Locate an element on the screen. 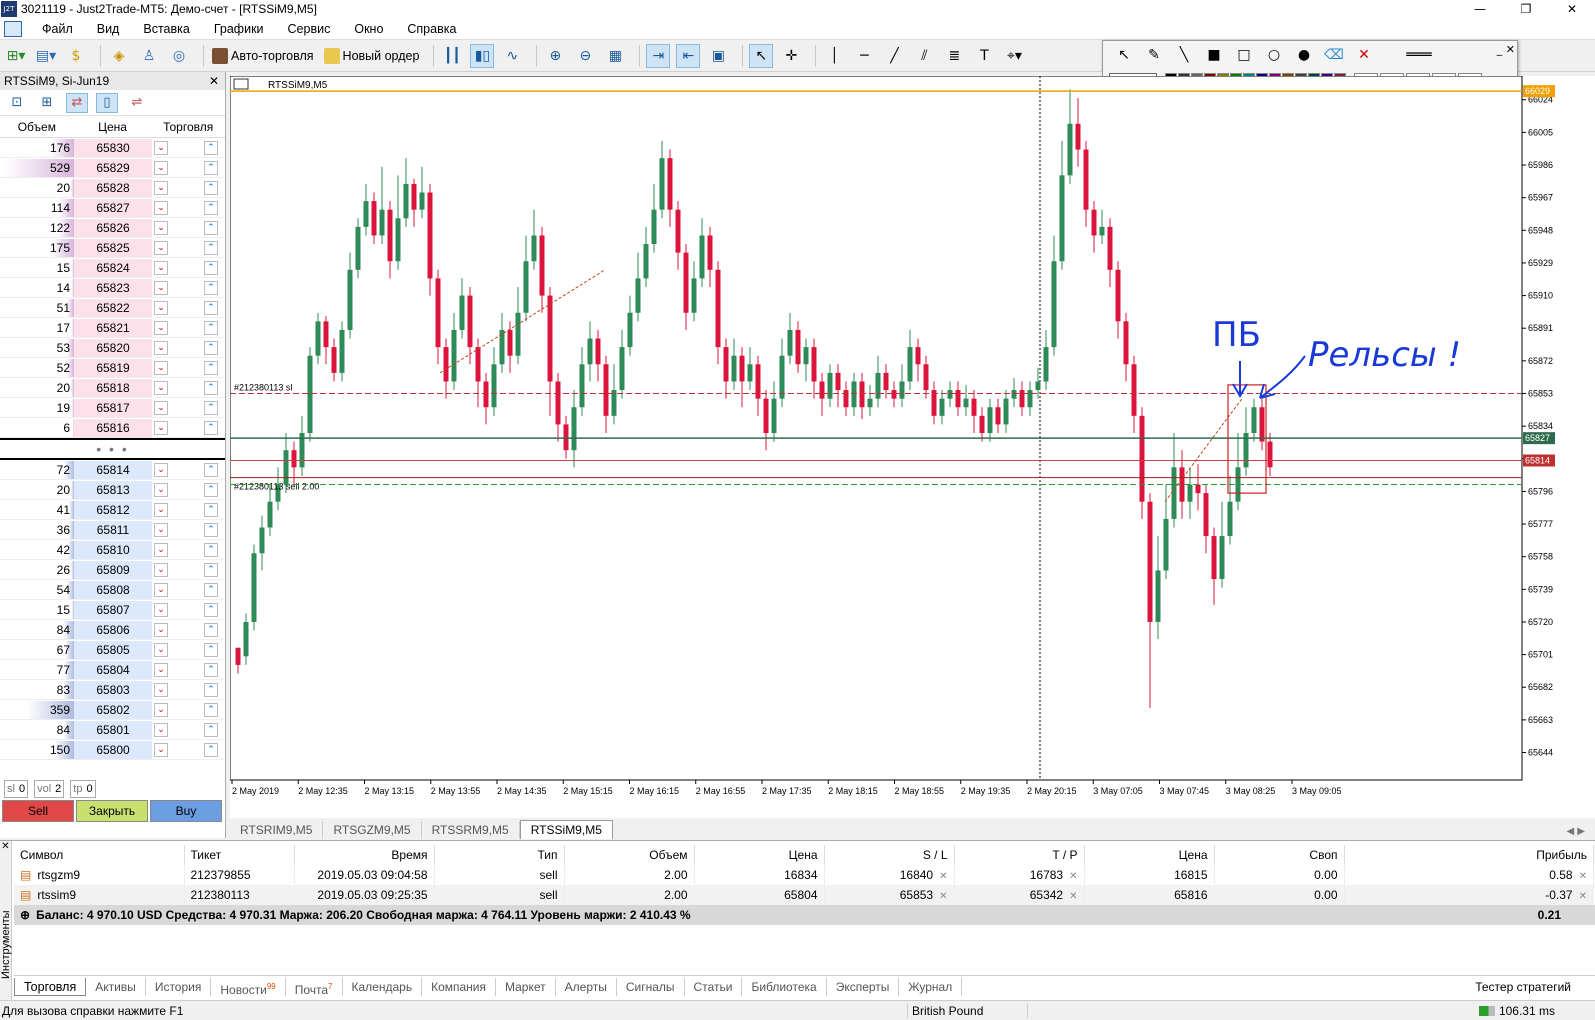  bid-level-row: 67 65805 ⌄ ⌃ is located at coordinates (112, 650).